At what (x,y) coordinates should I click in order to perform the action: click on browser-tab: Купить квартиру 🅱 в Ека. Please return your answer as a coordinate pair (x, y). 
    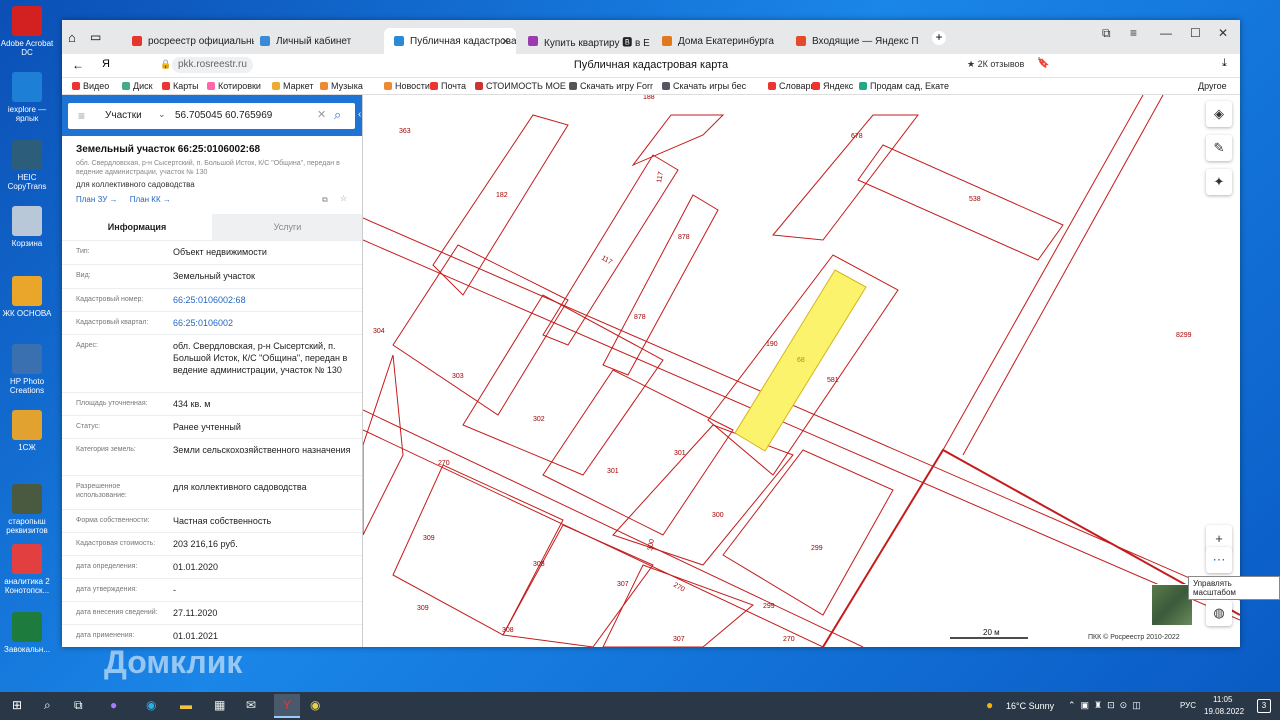
    Looking at the image, I should click on (584, 41).